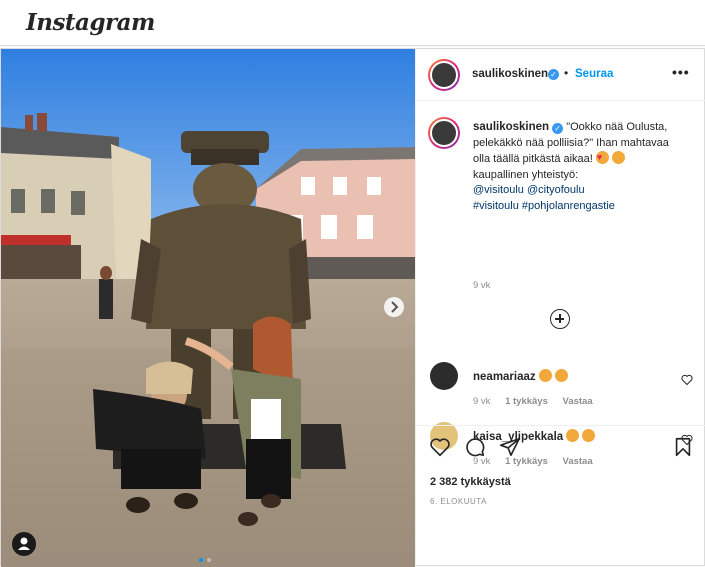 The width and height of the screenshot is (705, 567). I want to click on comment-icon, so click(475, 447).